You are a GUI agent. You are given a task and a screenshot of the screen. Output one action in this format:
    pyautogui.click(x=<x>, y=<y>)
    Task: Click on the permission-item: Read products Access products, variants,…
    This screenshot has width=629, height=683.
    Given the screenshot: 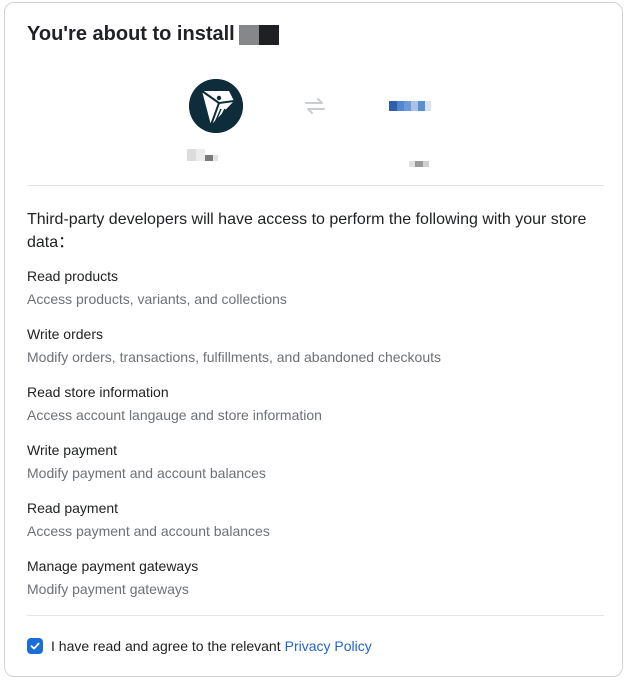 What is the action you would take?
    pyautogui.click(x=317, y=287)
    